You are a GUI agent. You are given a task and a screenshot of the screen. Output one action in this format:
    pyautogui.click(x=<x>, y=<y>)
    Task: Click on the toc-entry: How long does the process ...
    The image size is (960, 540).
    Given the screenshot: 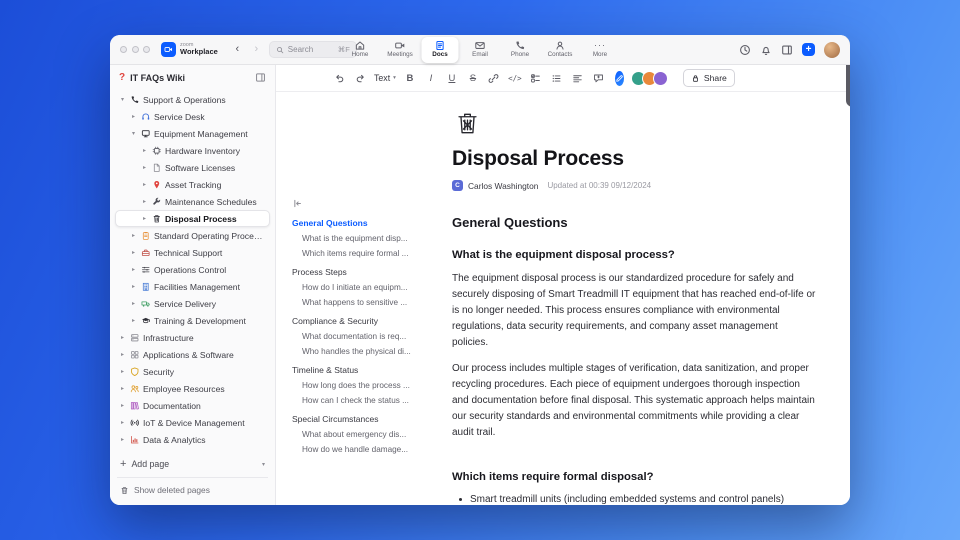 What is the action you would take?
    pyautogui.click(x=362, y=385)
    